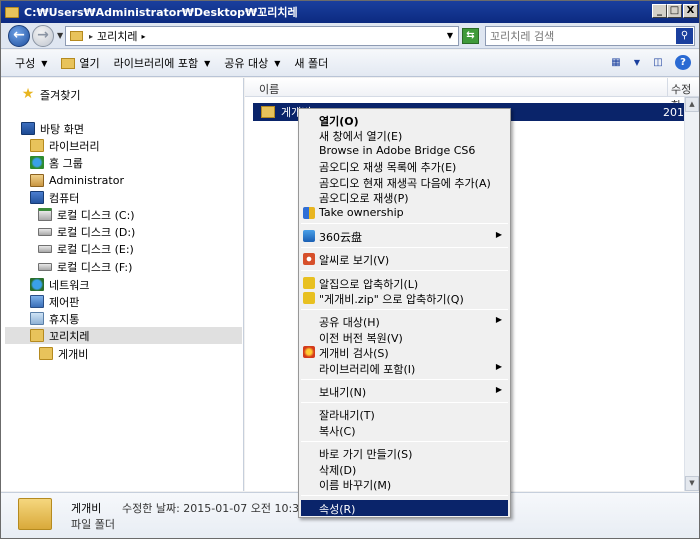  Describe the element at coordinates (404, 182) in the screenshot. I see `menu-item-gom-add-next: 곰오디오 현재 재생곡 다음에 추가(A)` at that location.